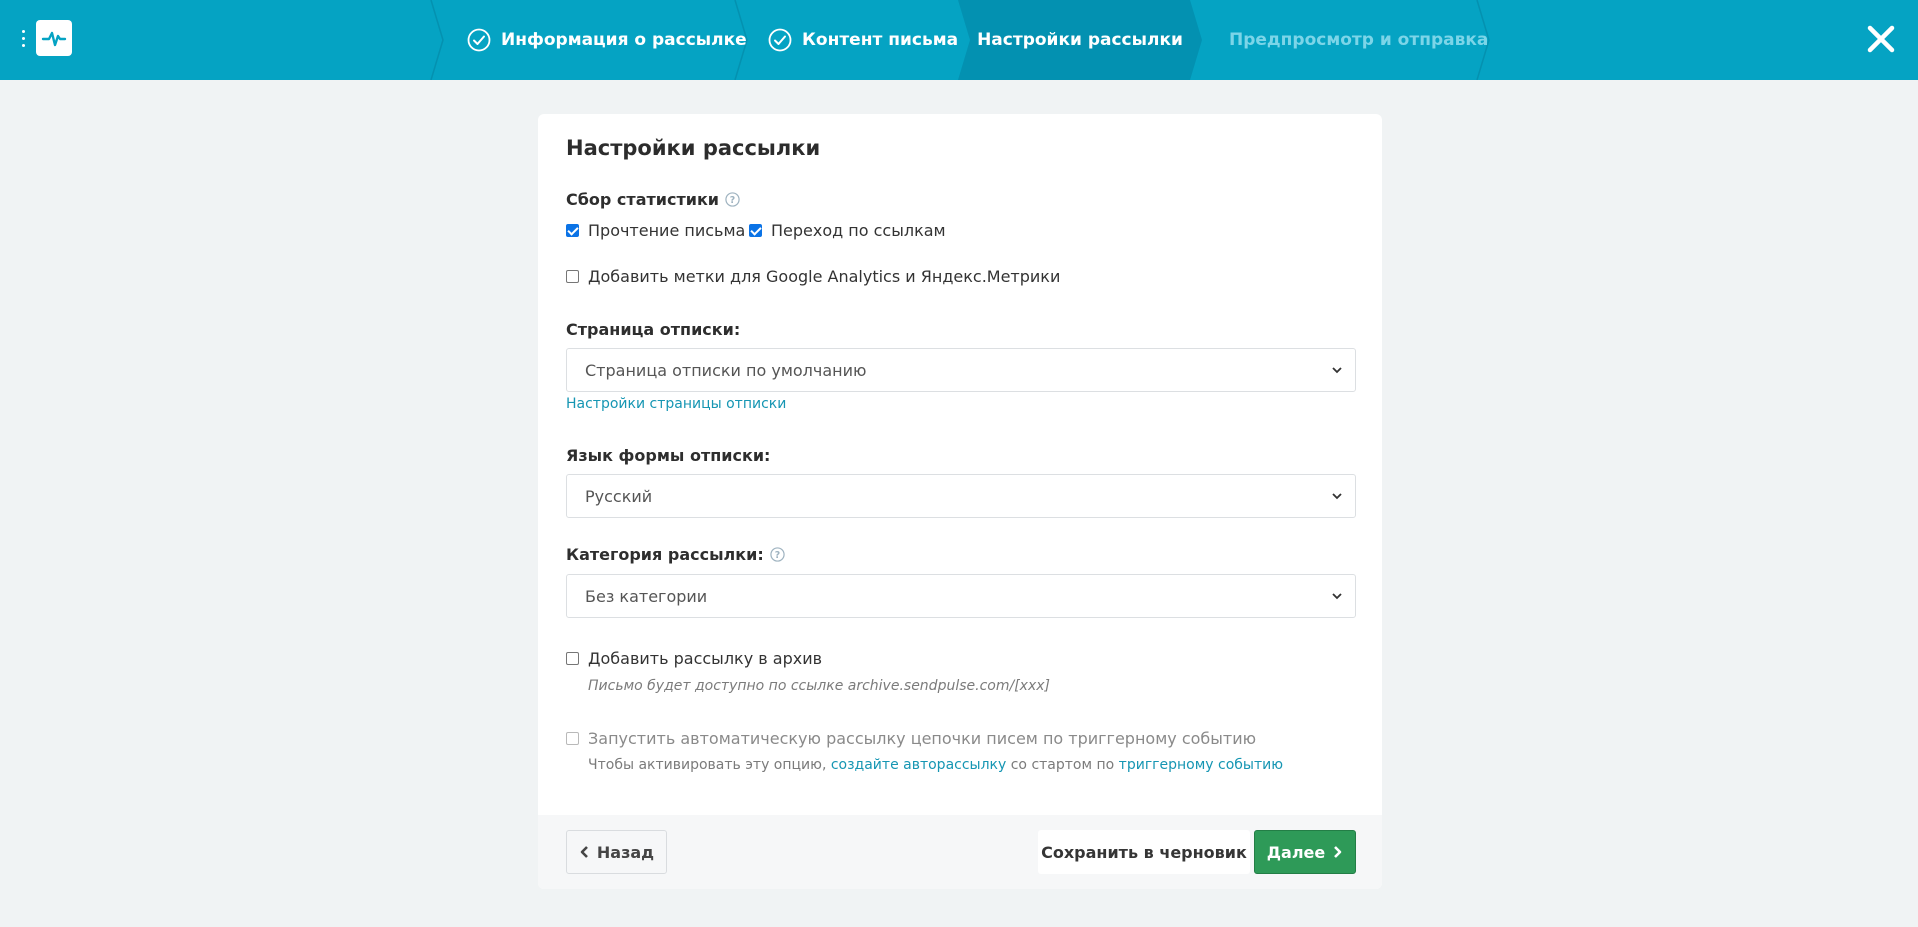  I want to click on pulse-icon, so click(54, 39).